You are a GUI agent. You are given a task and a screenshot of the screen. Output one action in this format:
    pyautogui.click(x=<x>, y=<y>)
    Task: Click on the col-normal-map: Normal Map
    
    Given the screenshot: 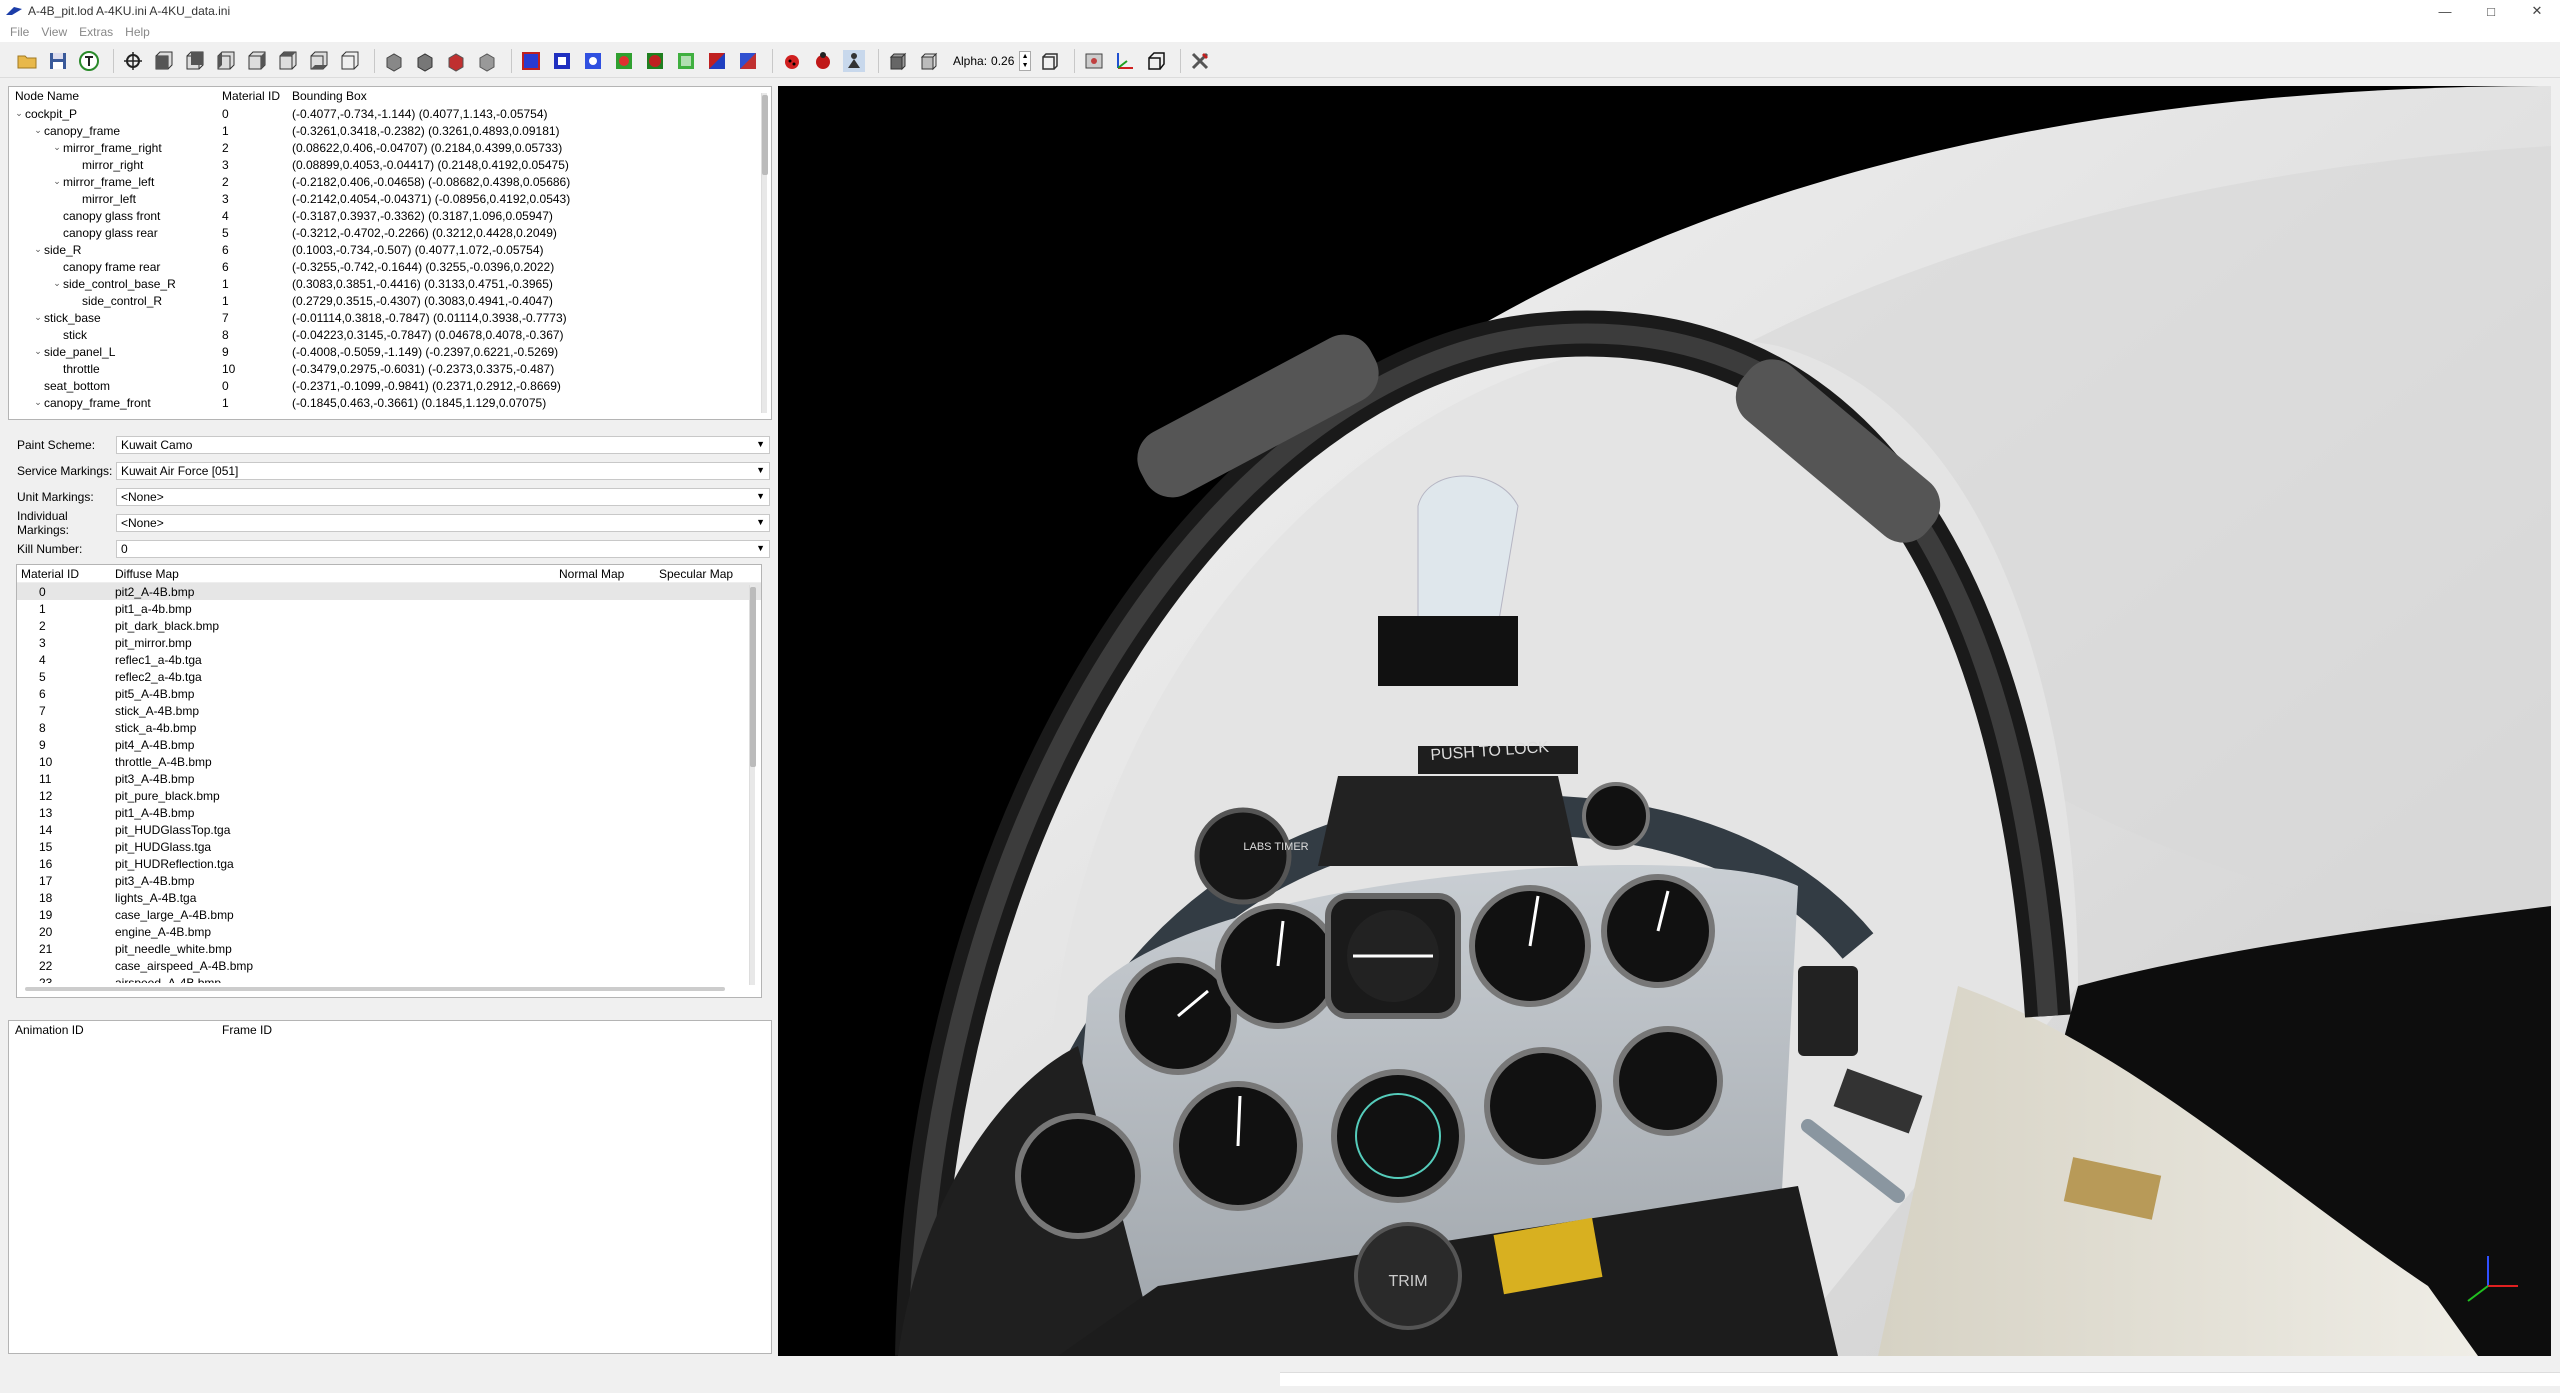 What is the action you would take?
    pyautogui.click(x=609, y=574)
    